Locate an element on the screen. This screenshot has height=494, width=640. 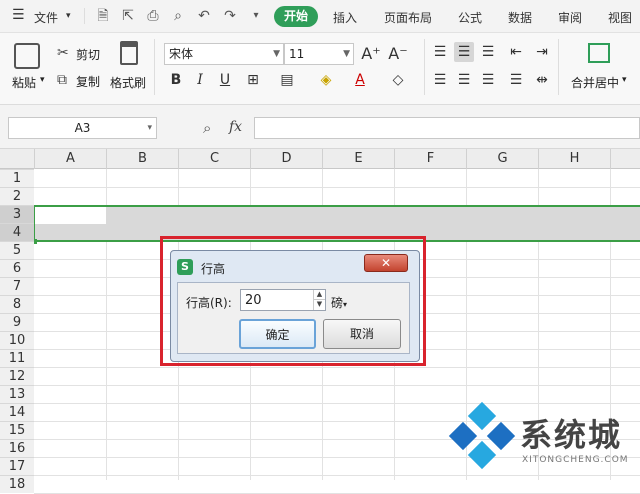
column-header-b: B is located at coordinates (142, 159).